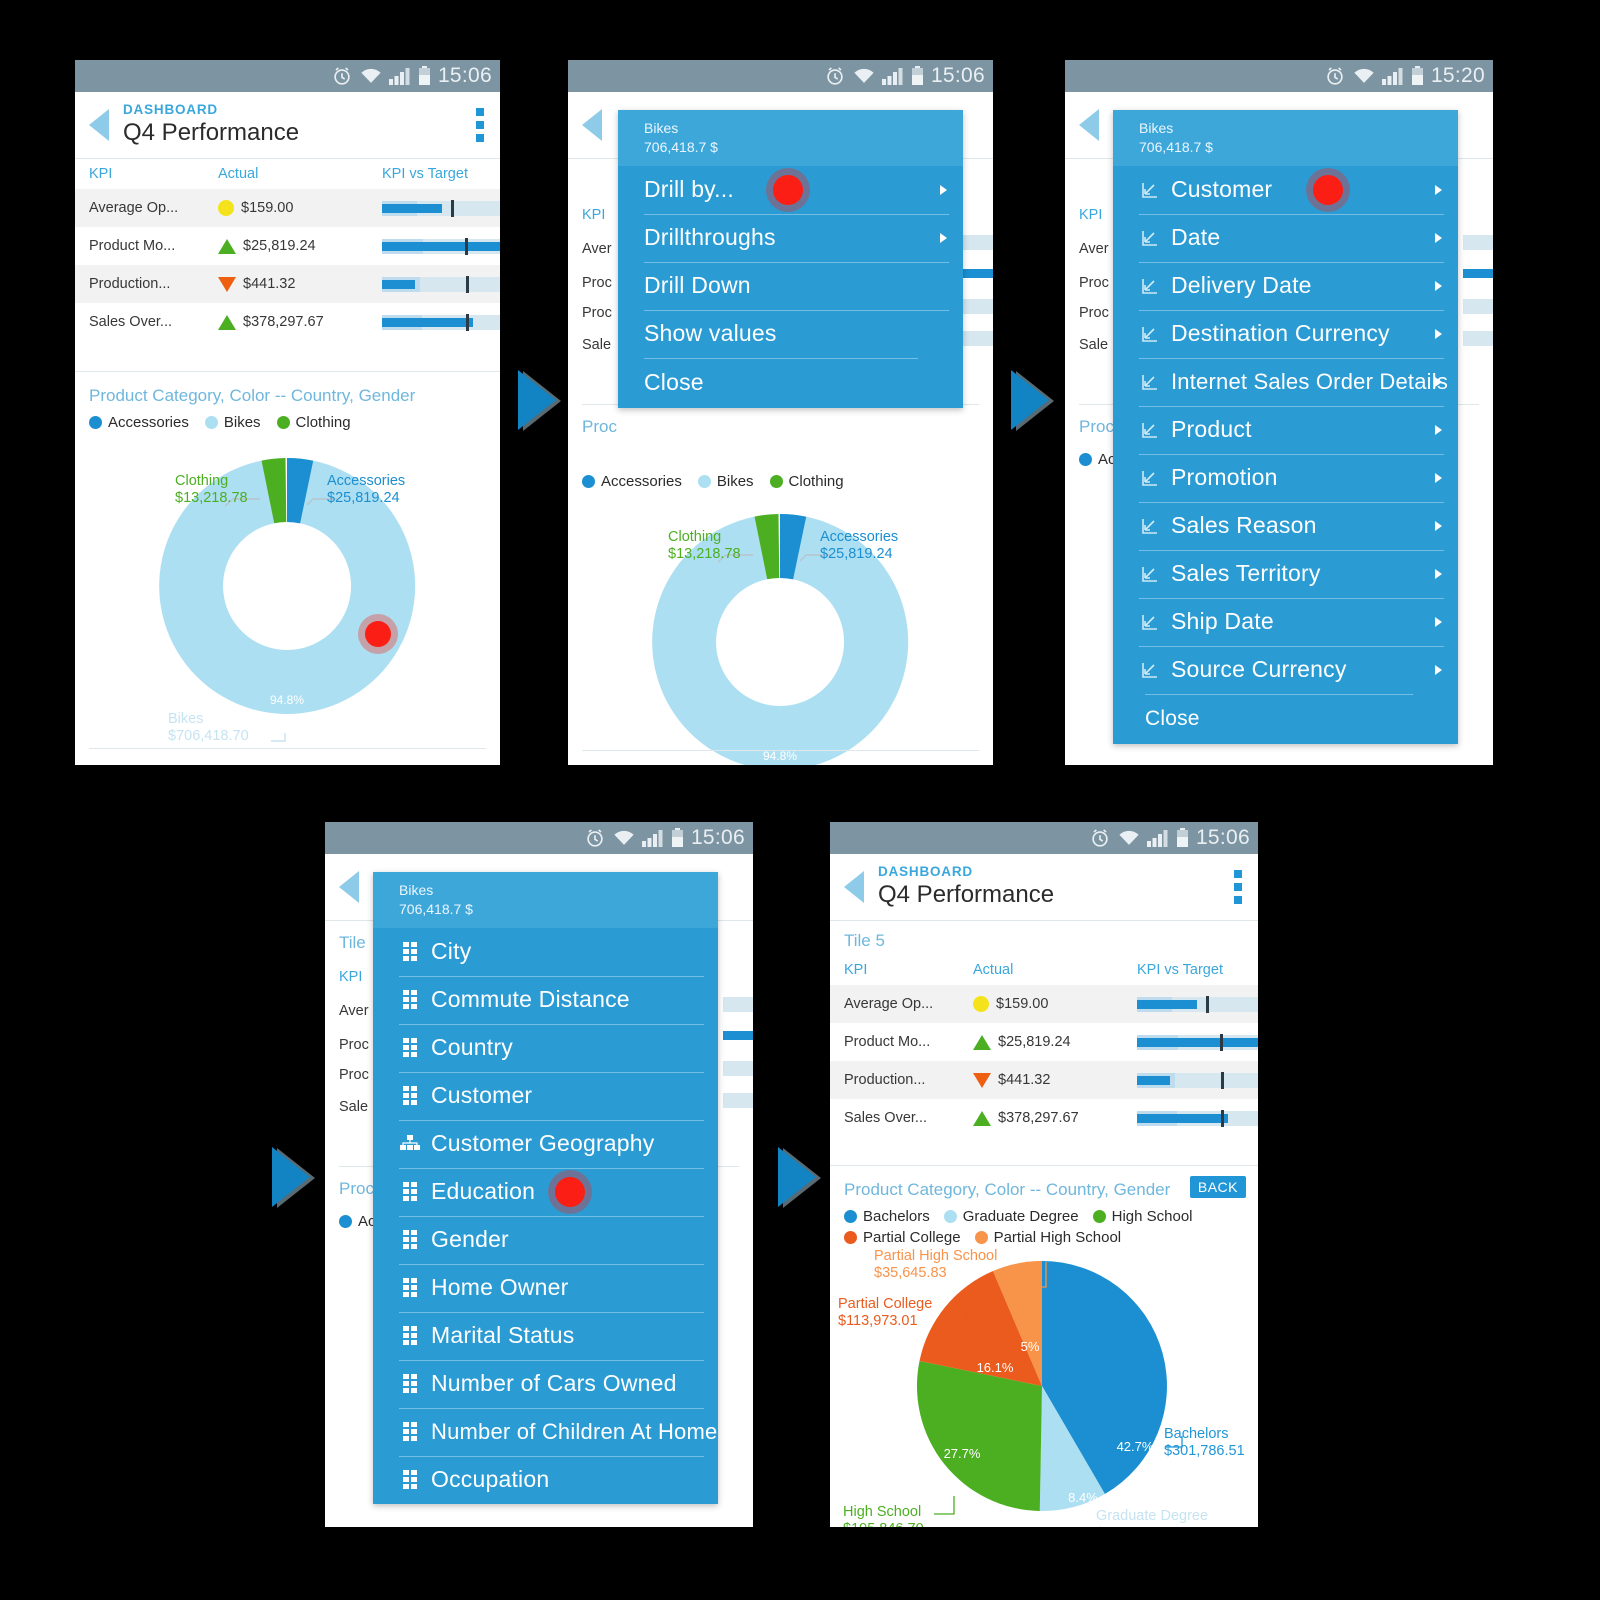 The height and width of the screenshot is (1600, 1600). I want to click on battery-icon, so click(1417, 75).